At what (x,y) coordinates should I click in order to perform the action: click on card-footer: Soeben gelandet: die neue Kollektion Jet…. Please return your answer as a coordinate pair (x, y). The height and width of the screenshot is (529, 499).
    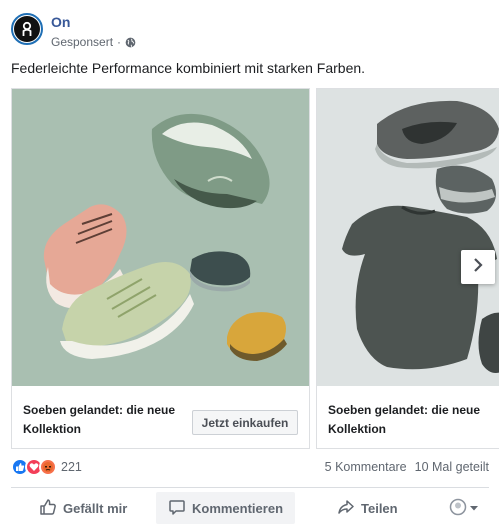
    Looking at the image, I should click on (160, 417).